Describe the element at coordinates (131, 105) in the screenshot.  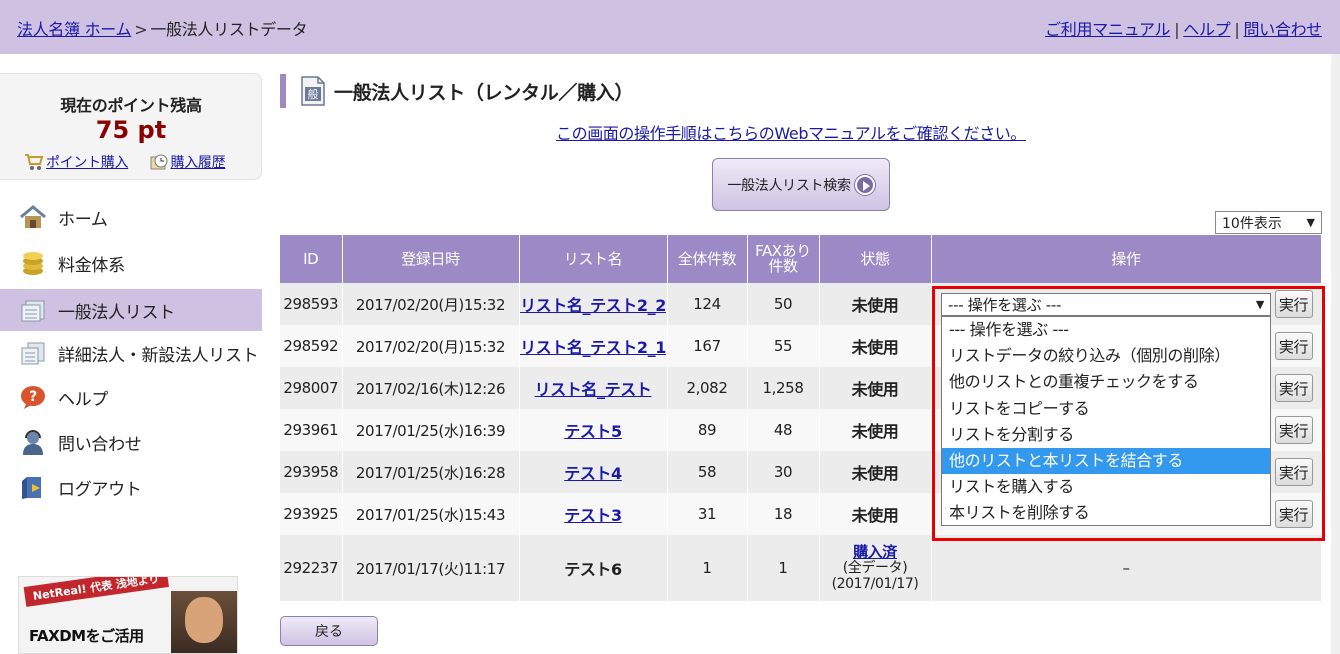
I see `points-title: 現在のポイント残高` at that location.